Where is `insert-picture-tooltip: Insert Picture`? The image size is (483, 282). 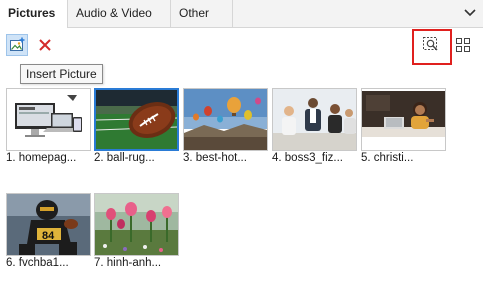 insert-picture-tooltip: Insert Picture is located at coordinates (61, 74).